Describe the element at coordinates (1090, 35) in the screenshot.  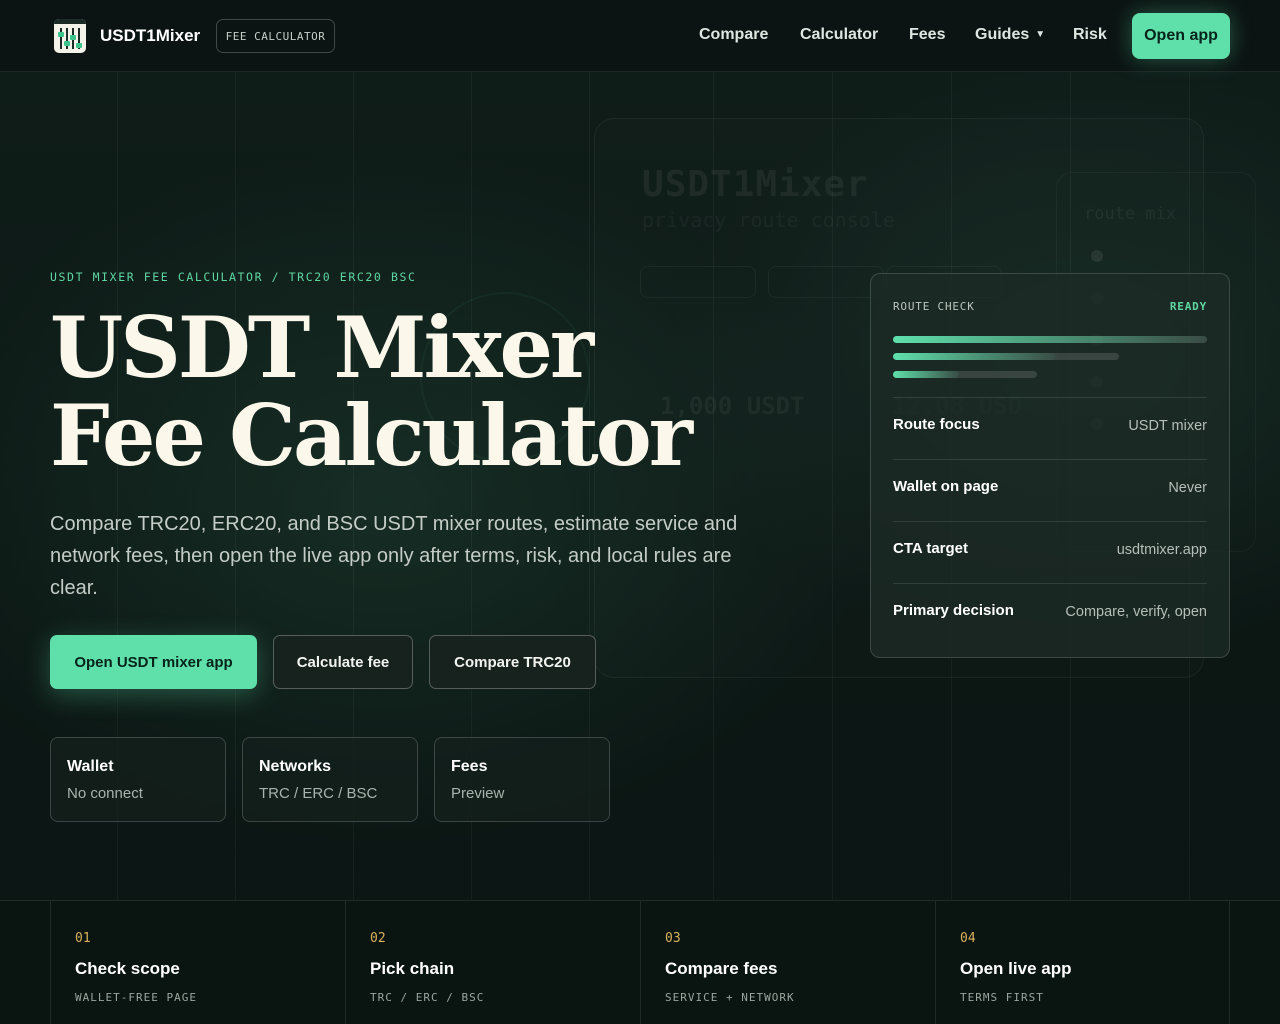
I see `nav-risk: Risk` at that location.